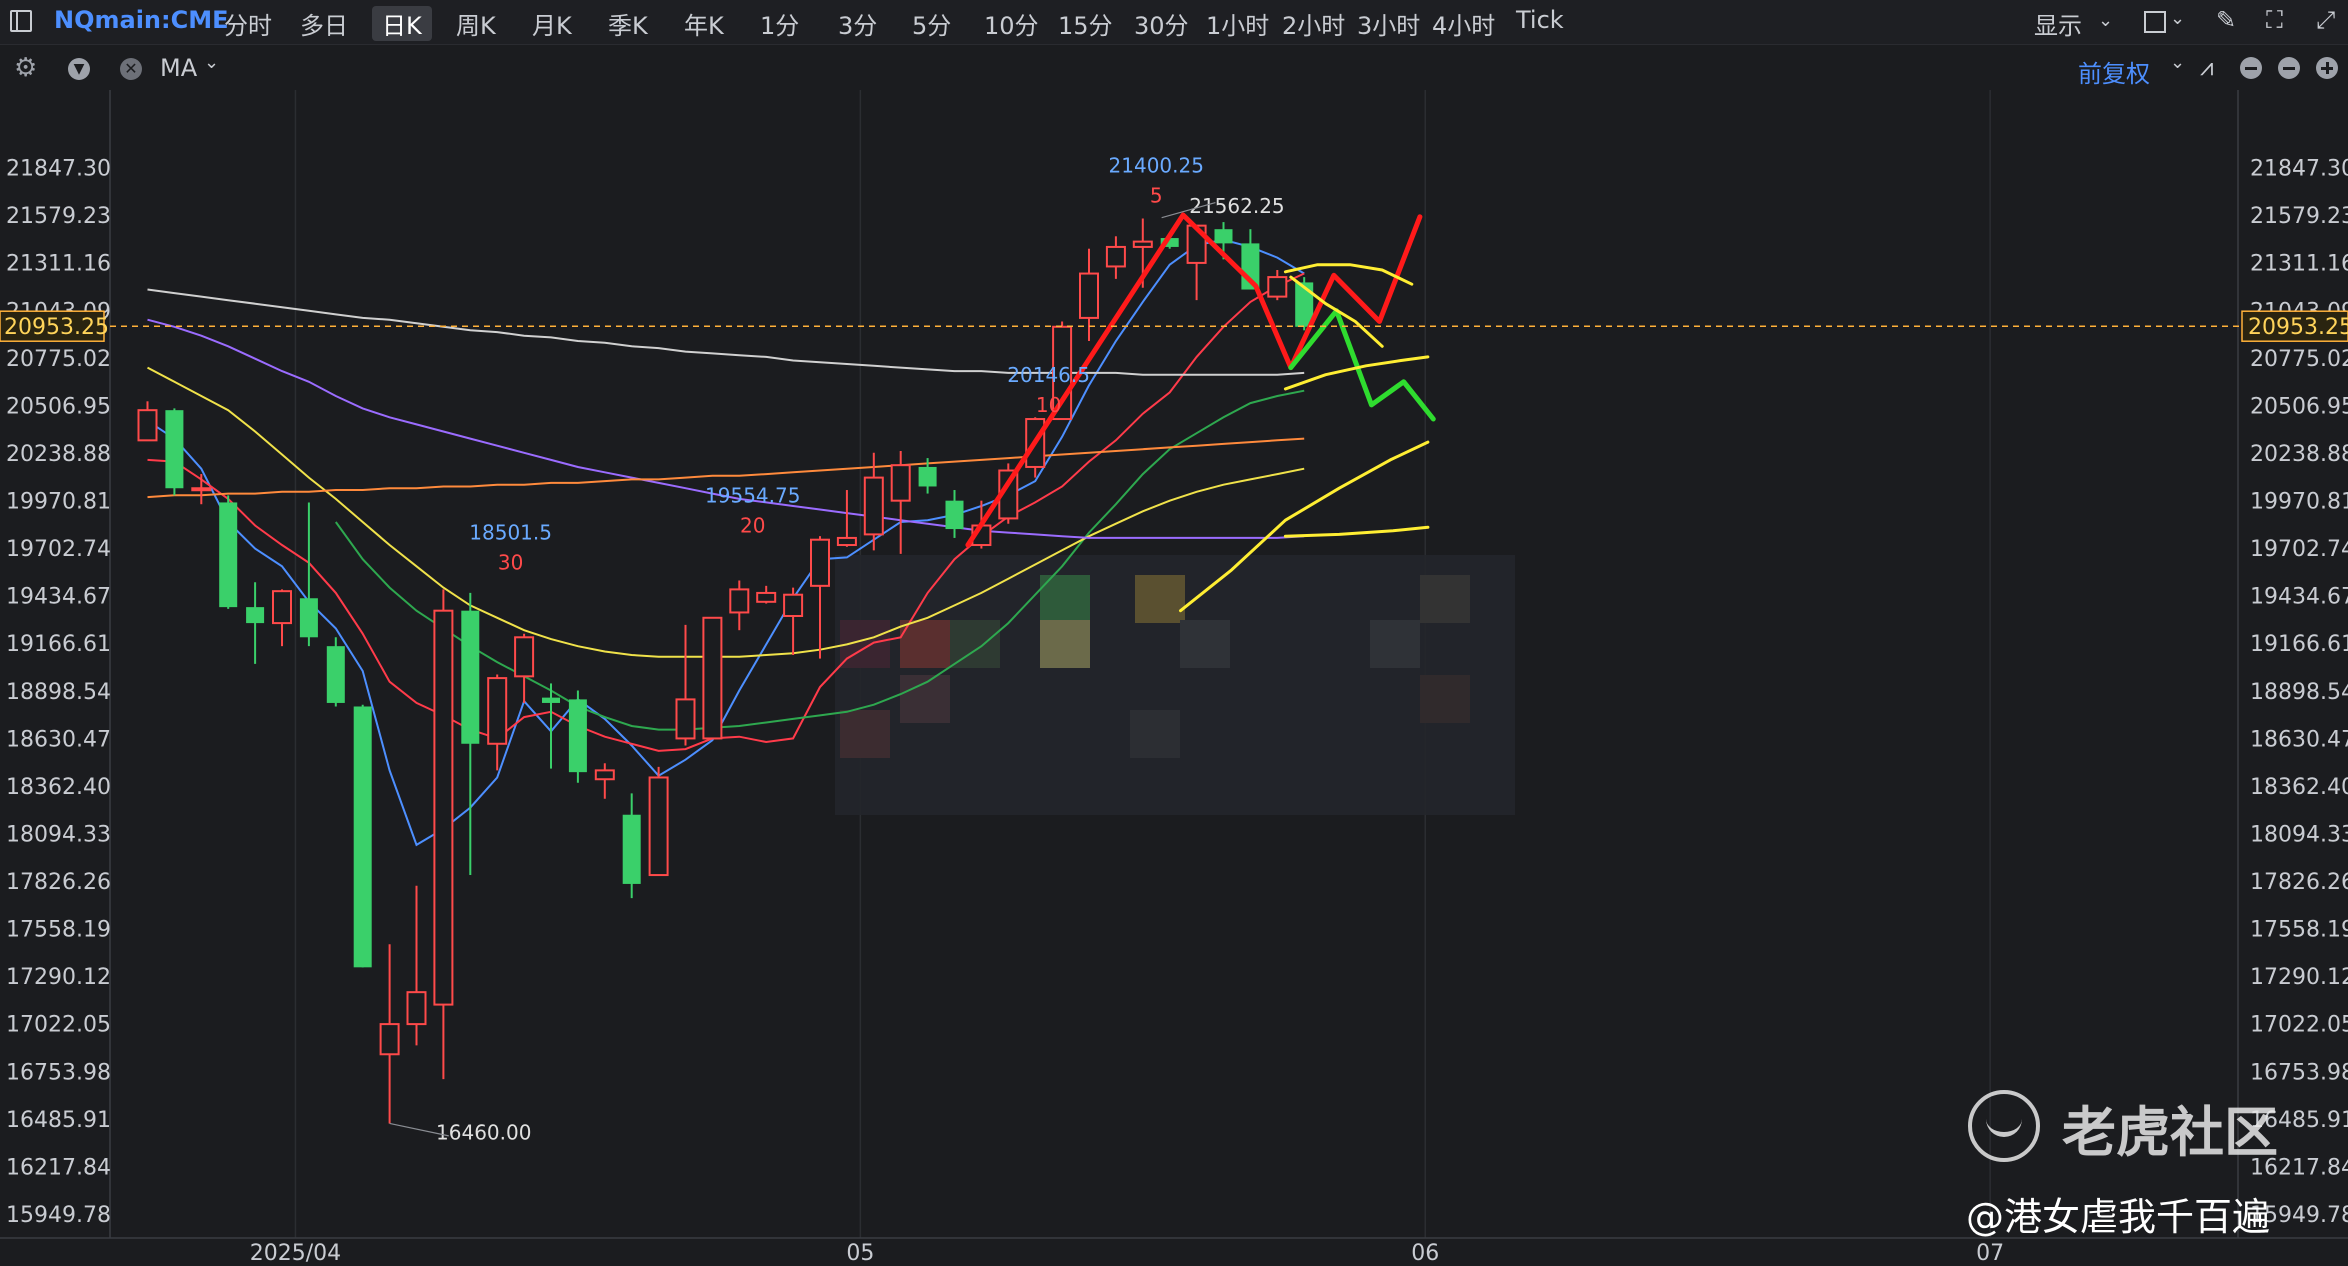 The height and width of the screenshot is (1266, 2348). Describe the element at coordinates (2299, 1025) in the screenshot. I see `y-tick-label: 17022.05` at that location.